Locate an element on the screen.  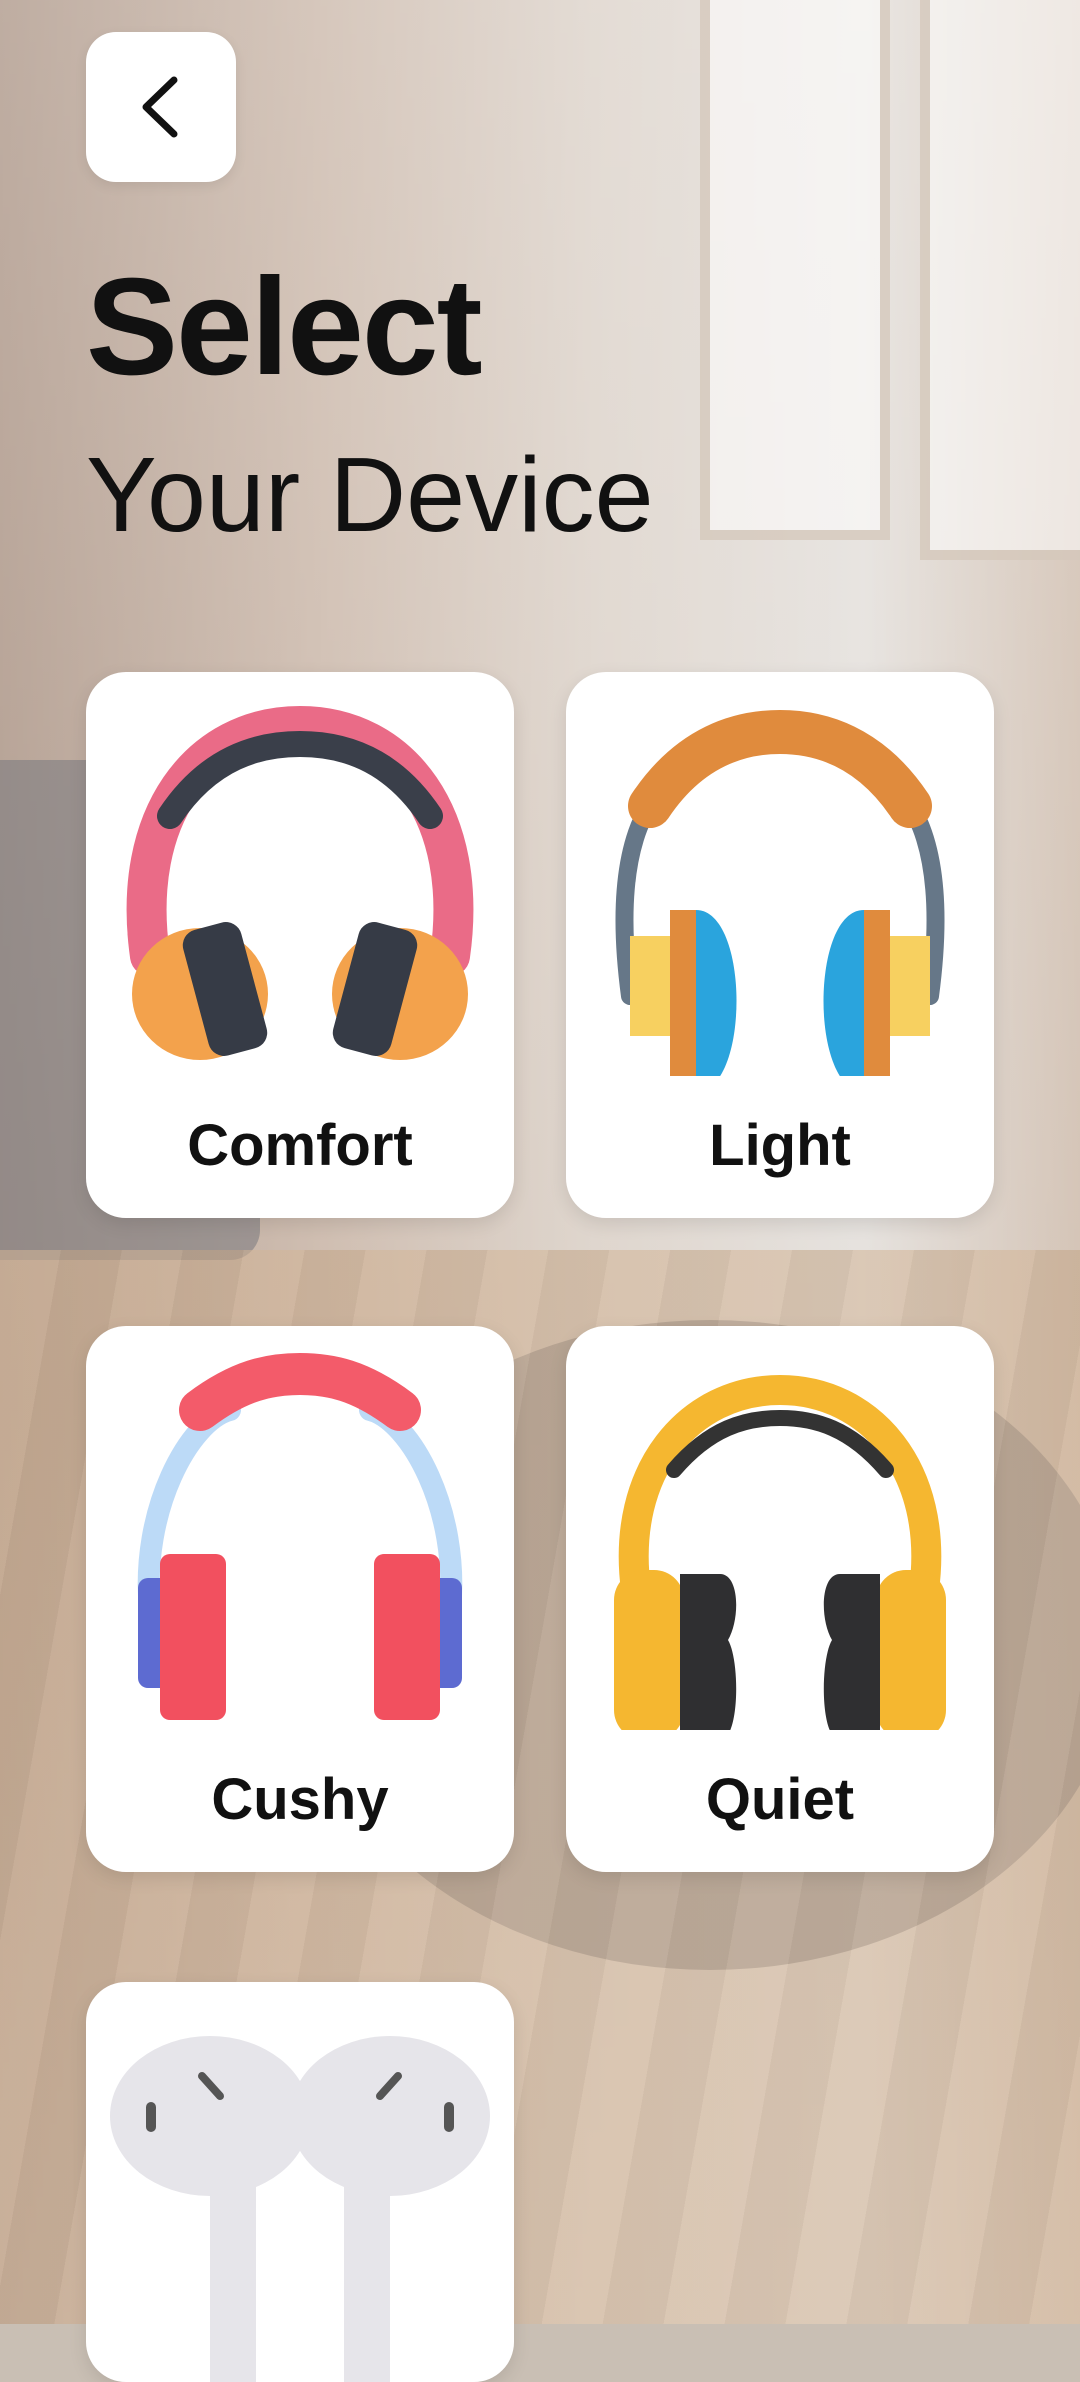
device-label-light: Light is located at coordinates (780, 1145).